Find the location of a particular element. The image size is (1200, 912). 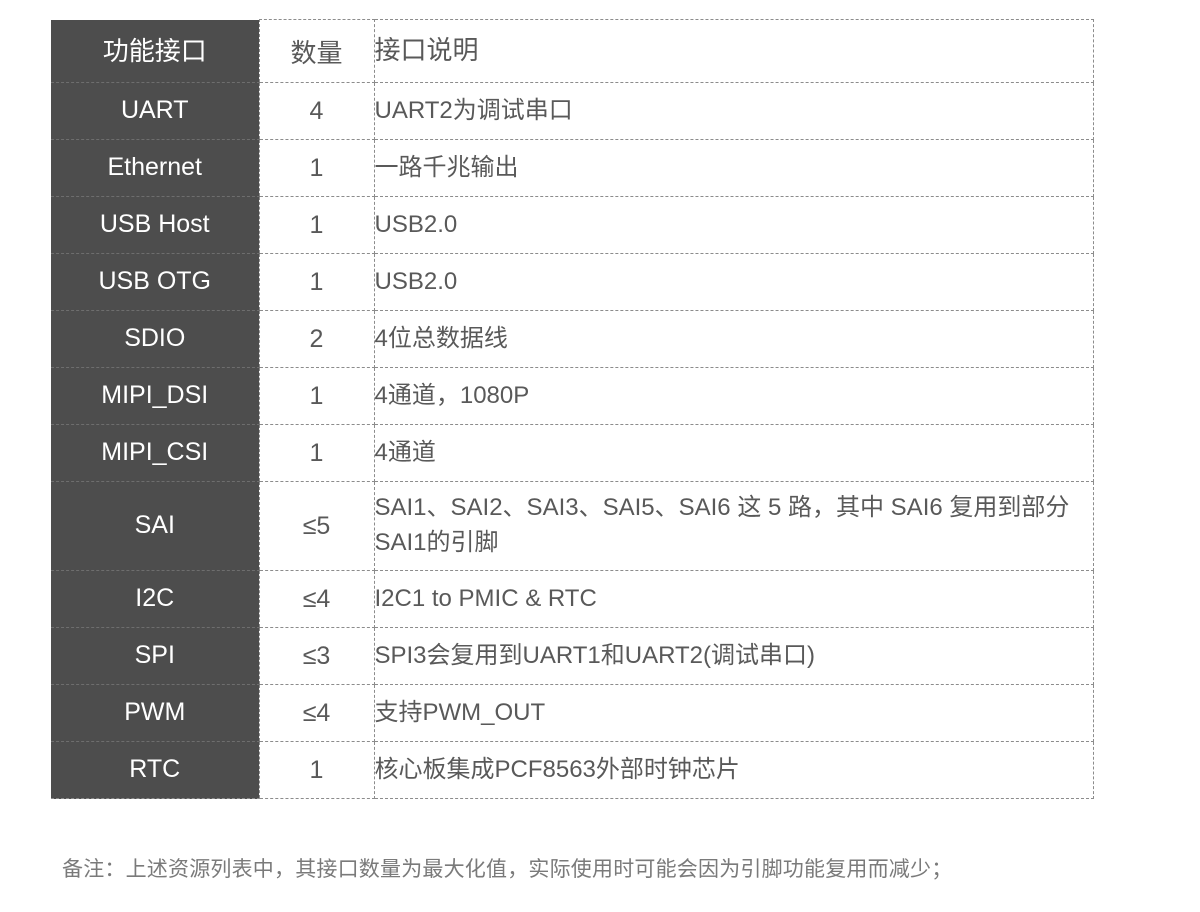

cell-interface-description: 4位总数据线 is located at coordinates (734, 339).